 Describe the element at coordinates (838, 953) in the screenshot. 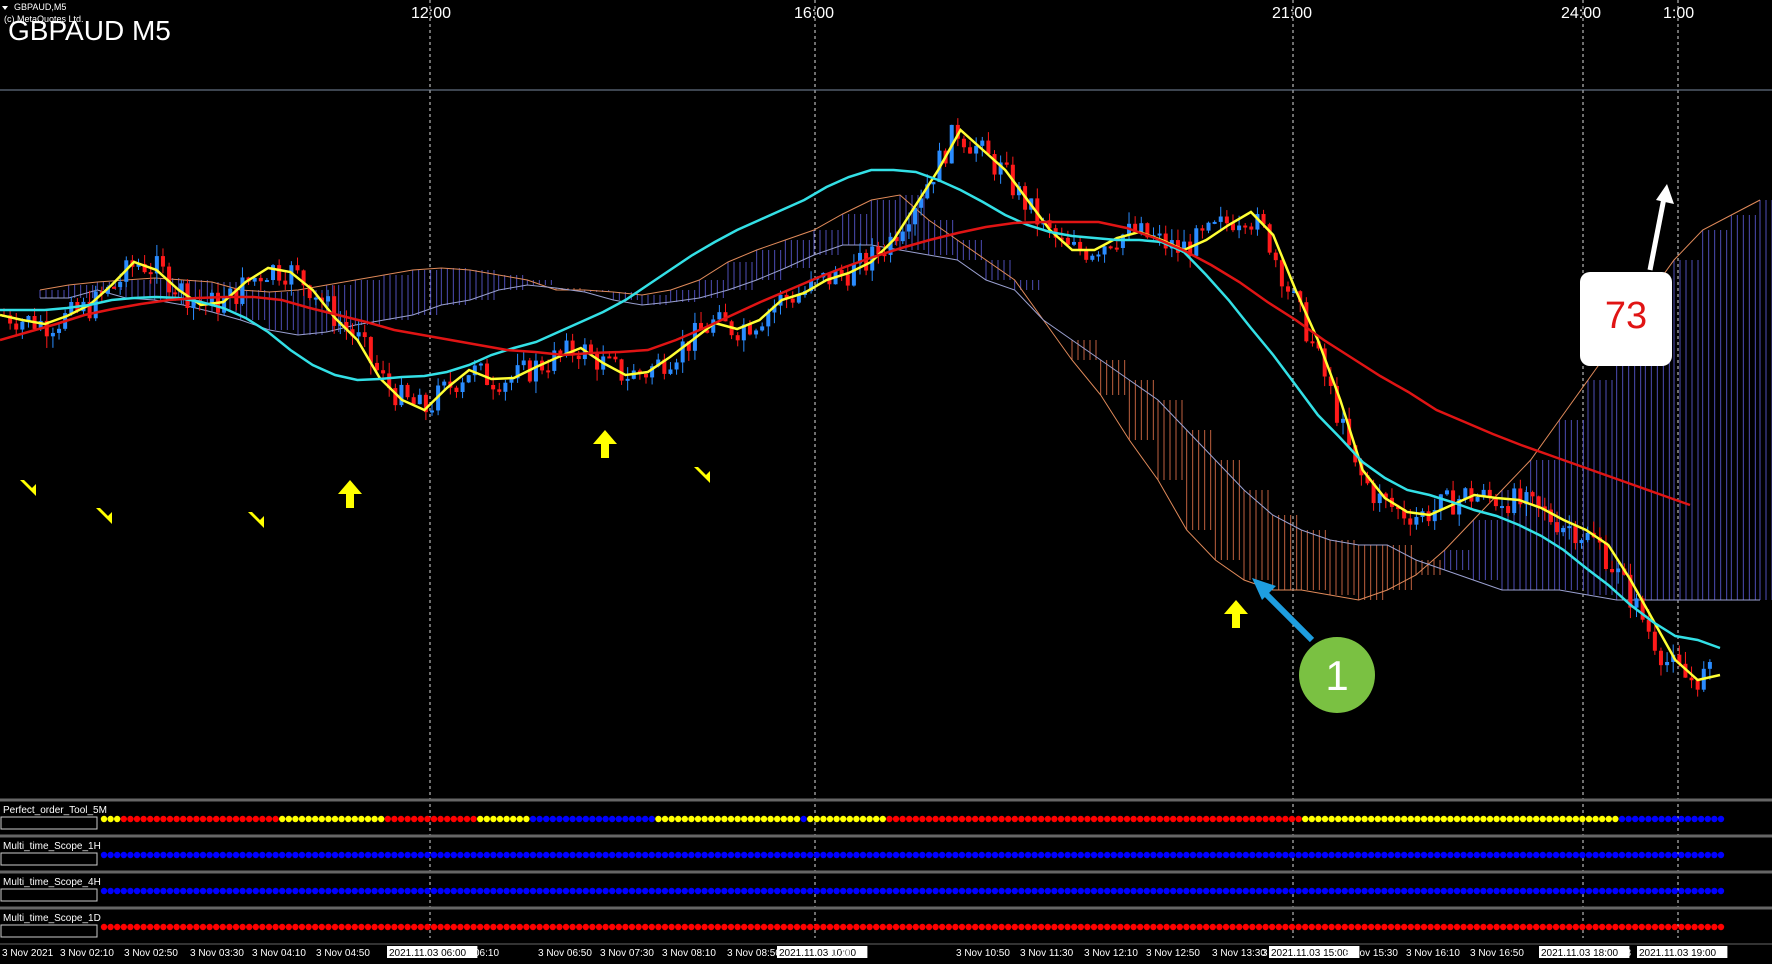

I see `time-tick-label: 10:10` at that location.